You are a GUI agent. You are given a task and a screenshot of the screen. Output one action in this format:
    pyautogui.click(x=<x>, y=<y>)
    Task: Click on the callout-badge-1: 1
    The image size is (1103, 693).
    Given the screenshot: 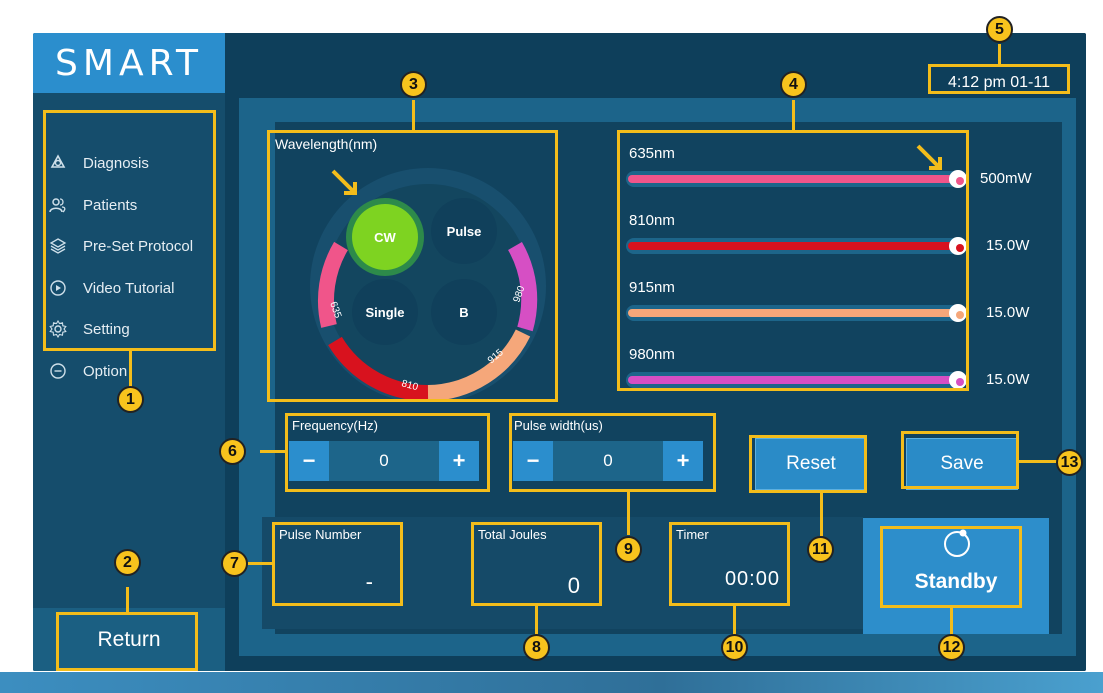 What is the action you would take?
    pyautogui.click(x=130, y=399)
    